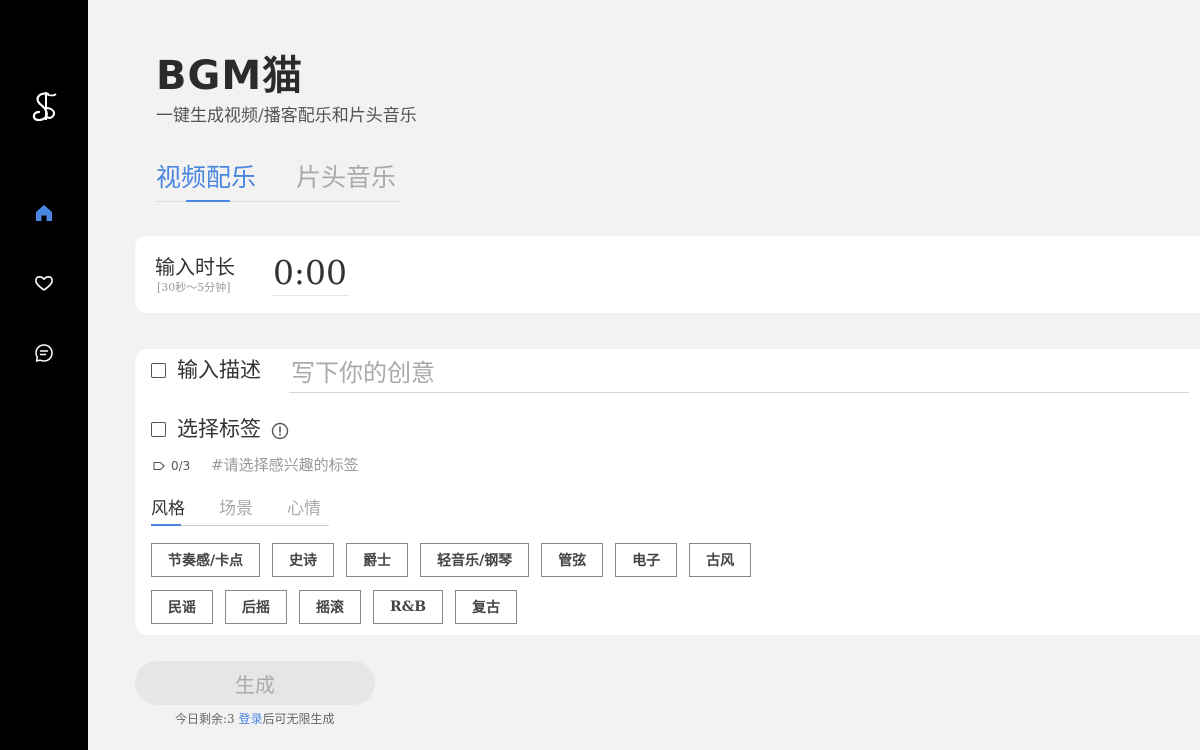 This screenshot has width=1200, height=750. I want to click on tag-chip: 轻音乐/钢琴, so click(475, 560).